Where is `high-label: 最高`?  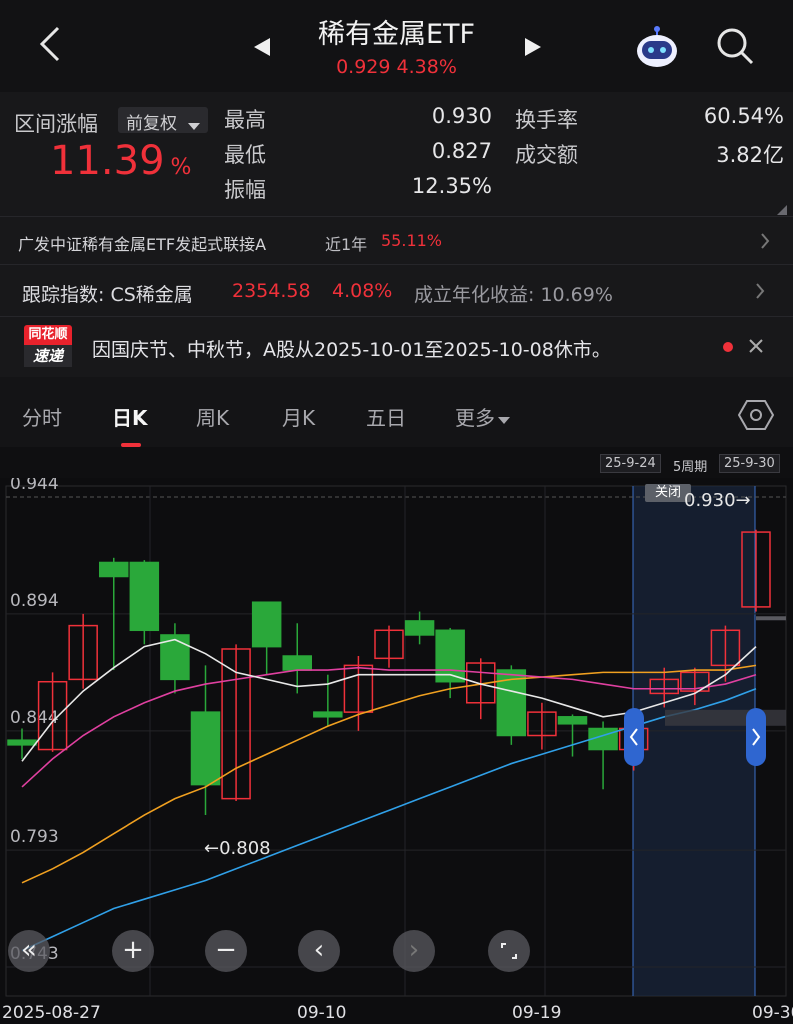 high-label: 最高 is located at coordinates (245, 120).